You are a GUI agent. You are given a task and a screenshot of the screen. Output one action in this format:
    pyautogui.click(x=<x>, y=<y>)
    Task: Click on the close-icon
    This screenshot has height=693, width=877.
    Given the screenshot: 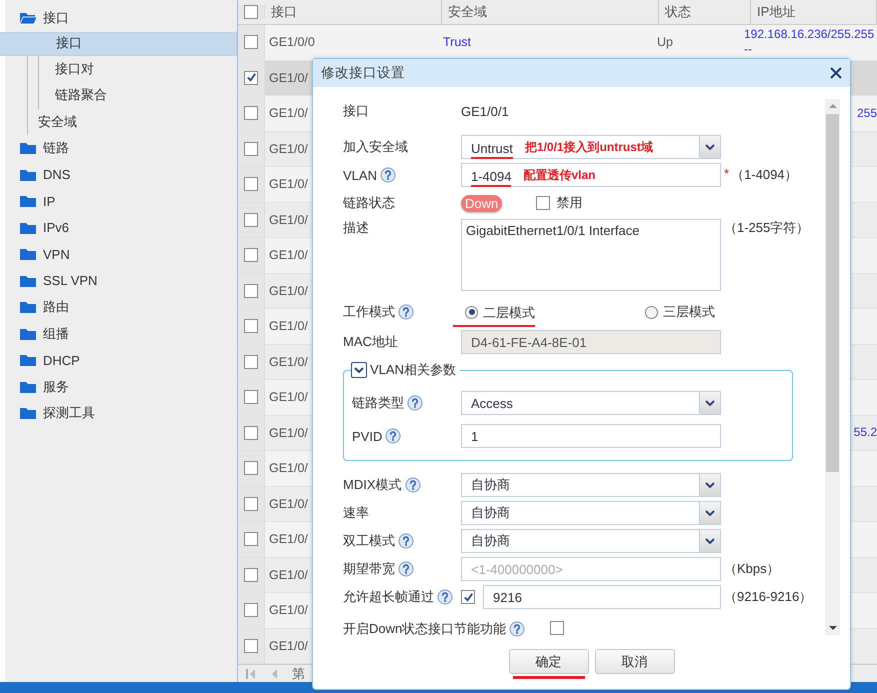 What is the action you would take?
    pyautogui.click(x=836, y=73)
    